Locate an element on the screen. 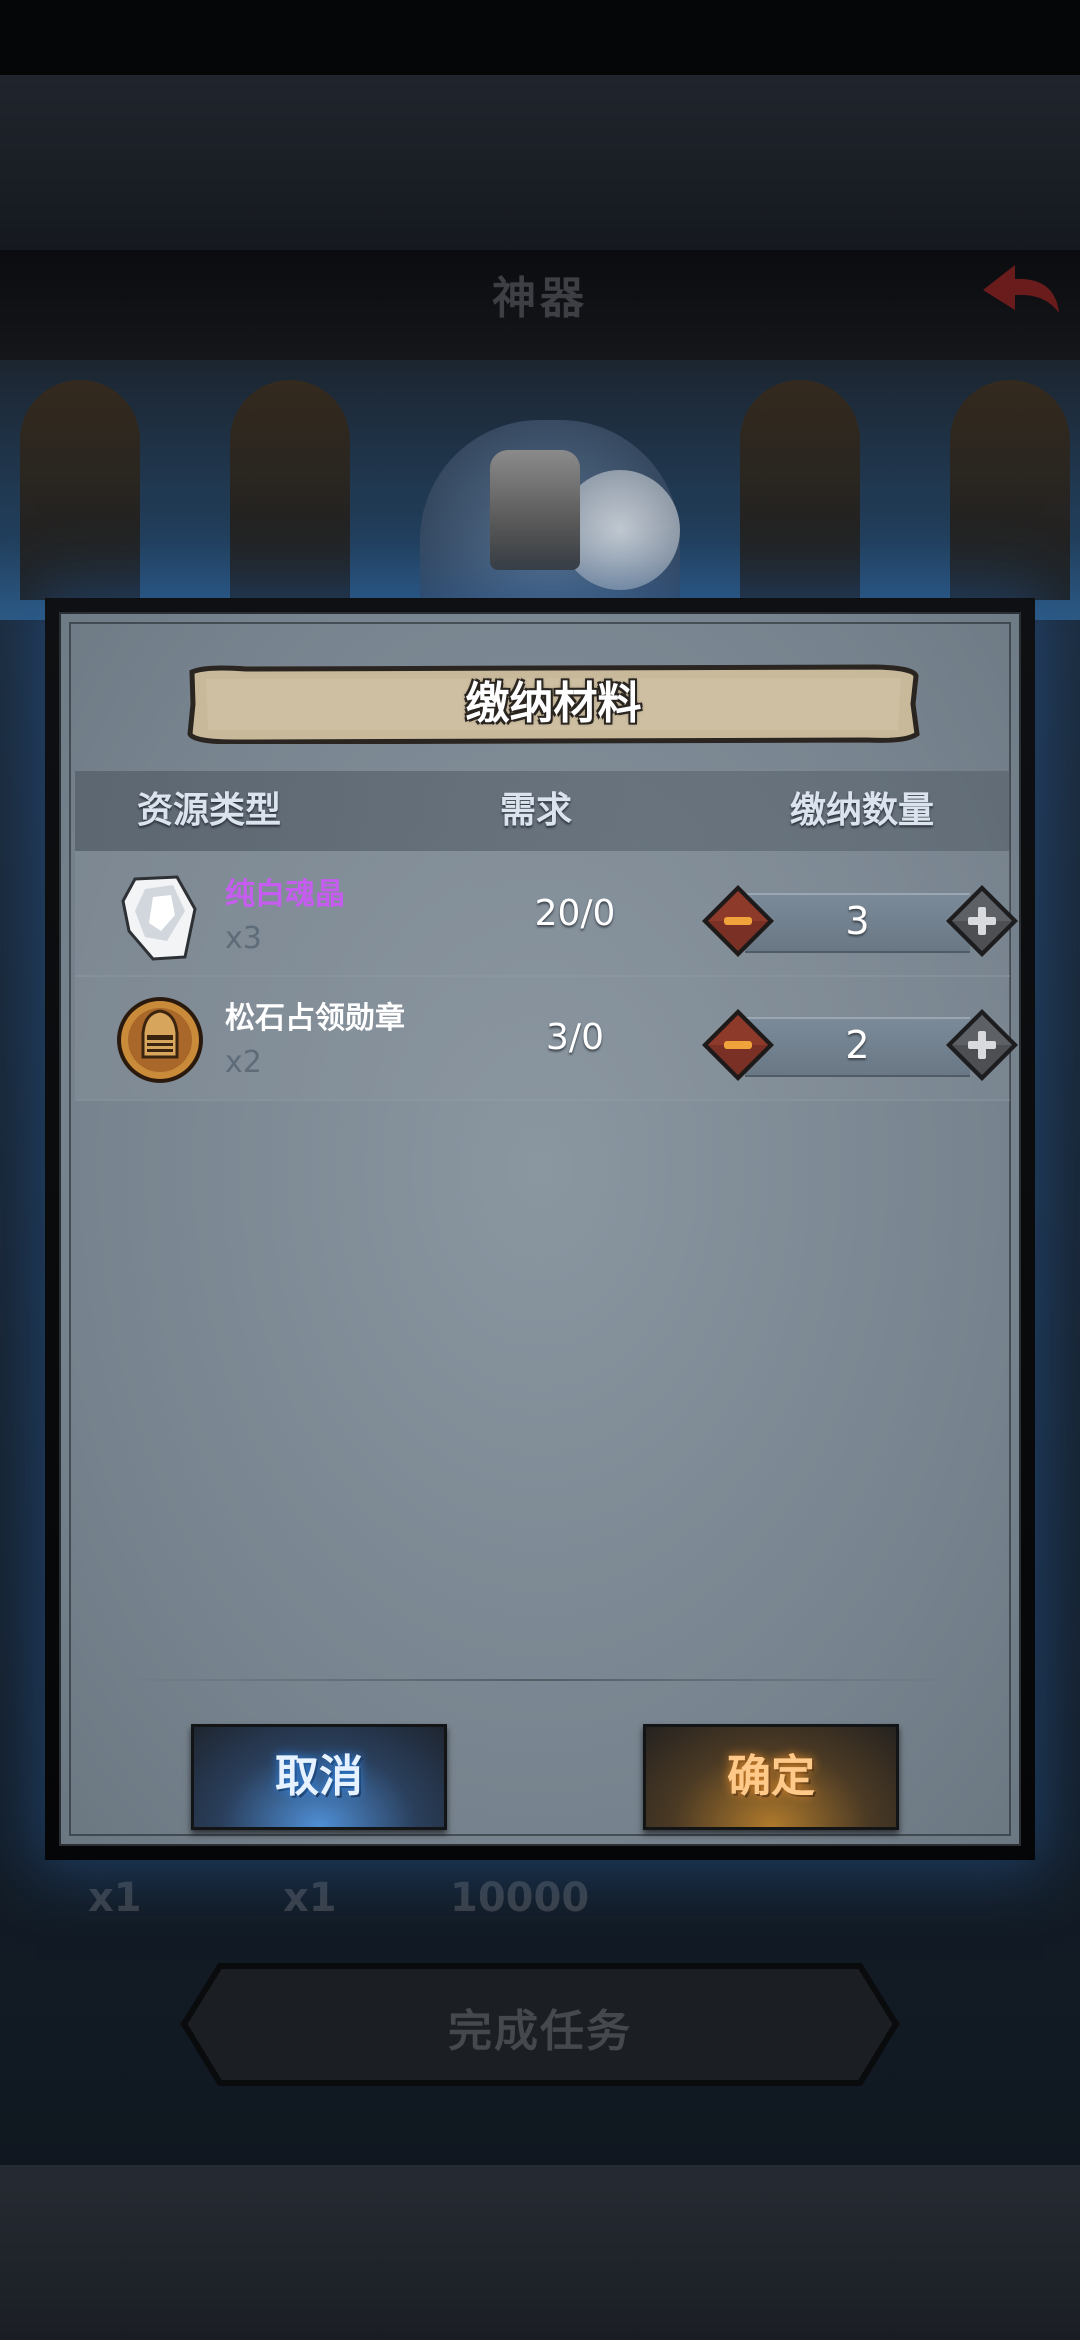  confirm-button: 确定 is located at coordinates (771, 1777).